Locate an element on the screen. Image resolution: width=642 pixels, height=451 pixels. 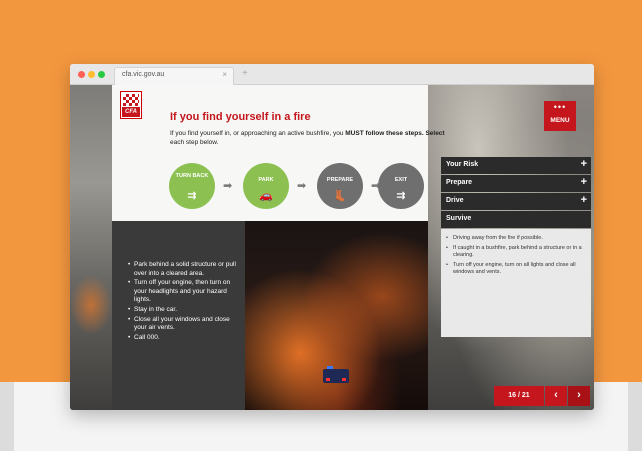
step-turn-back-button: TURN BACK ⇉ is located at coordinates (192, 186).